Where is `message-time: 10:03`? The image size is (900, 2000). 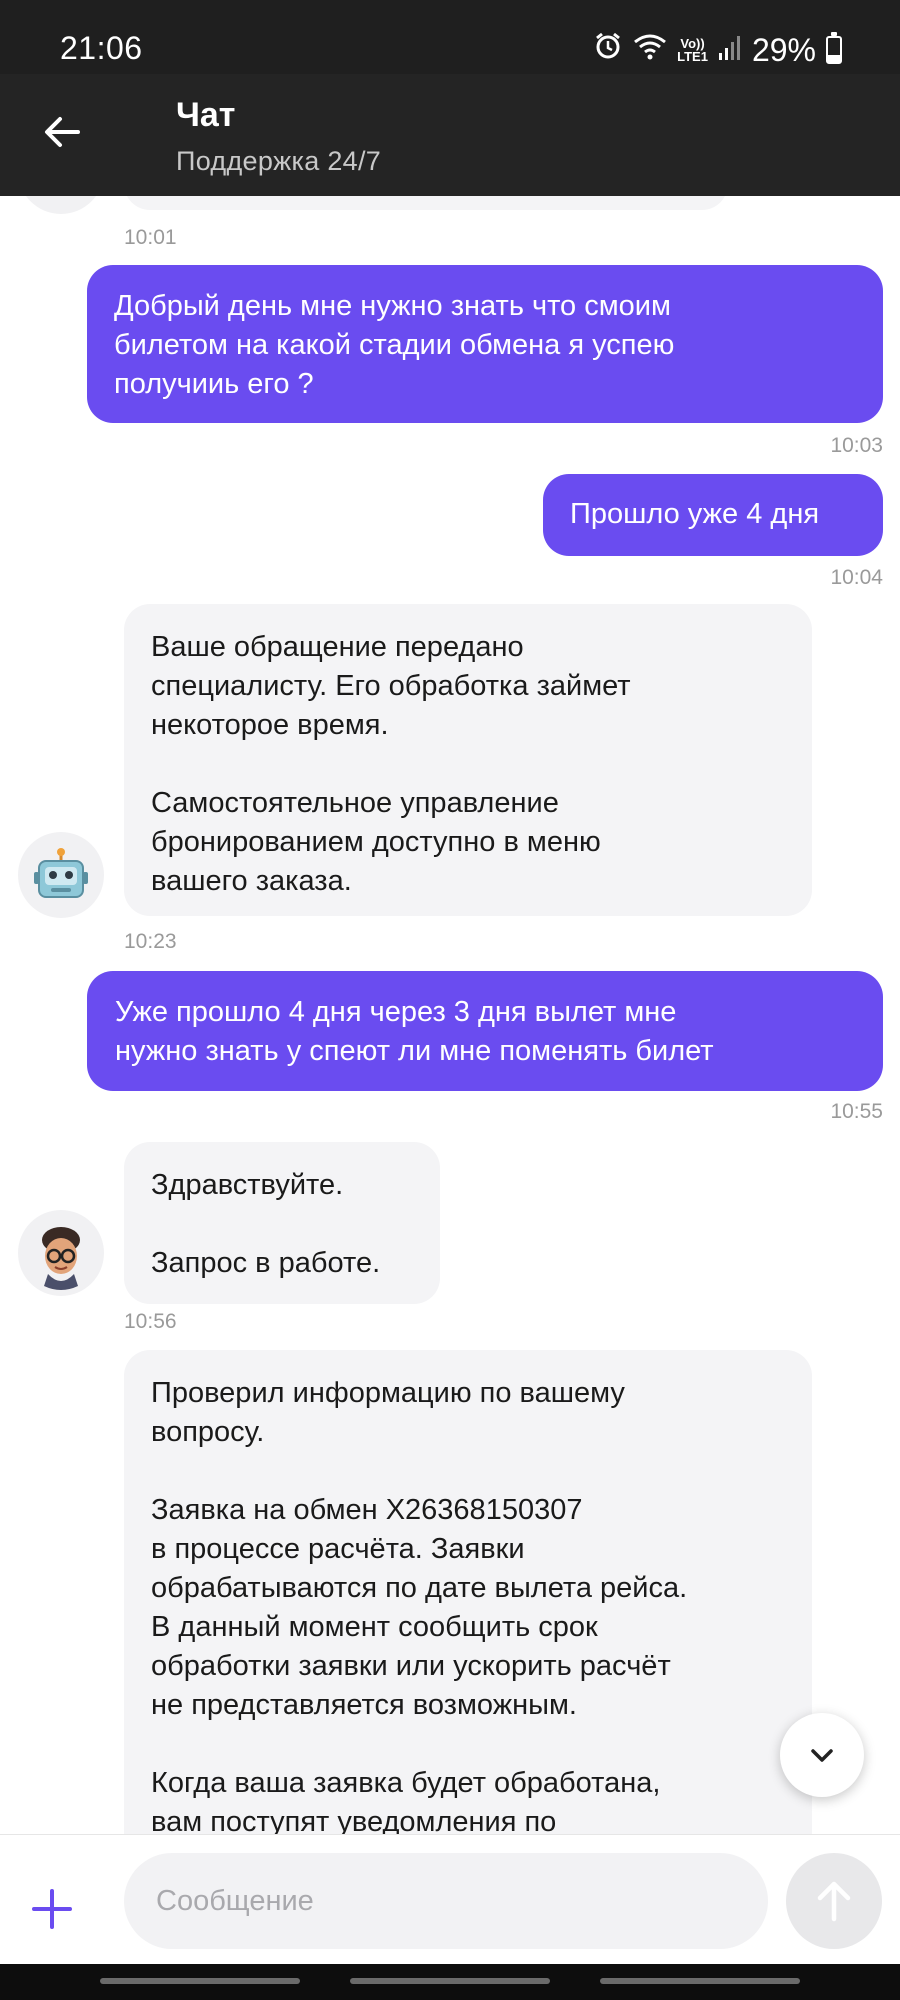
message-time: 10:03 is located at coordinates (856, 445).